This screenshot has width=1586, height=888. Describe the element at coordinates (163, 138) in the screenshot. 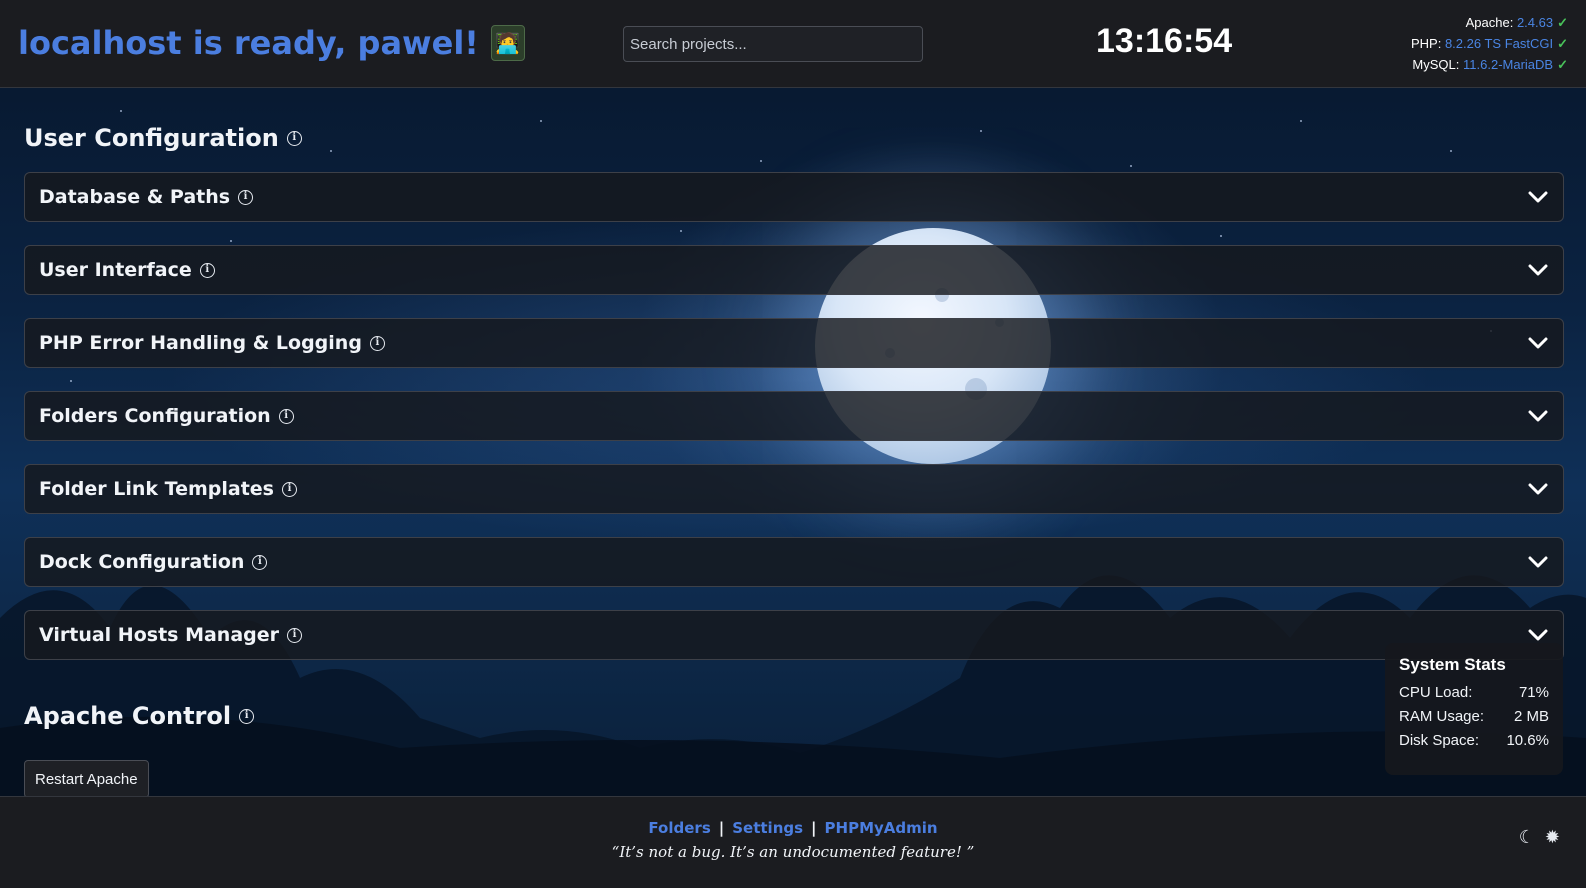

I see `user-configuration-heading: User Configuration i` at that location.